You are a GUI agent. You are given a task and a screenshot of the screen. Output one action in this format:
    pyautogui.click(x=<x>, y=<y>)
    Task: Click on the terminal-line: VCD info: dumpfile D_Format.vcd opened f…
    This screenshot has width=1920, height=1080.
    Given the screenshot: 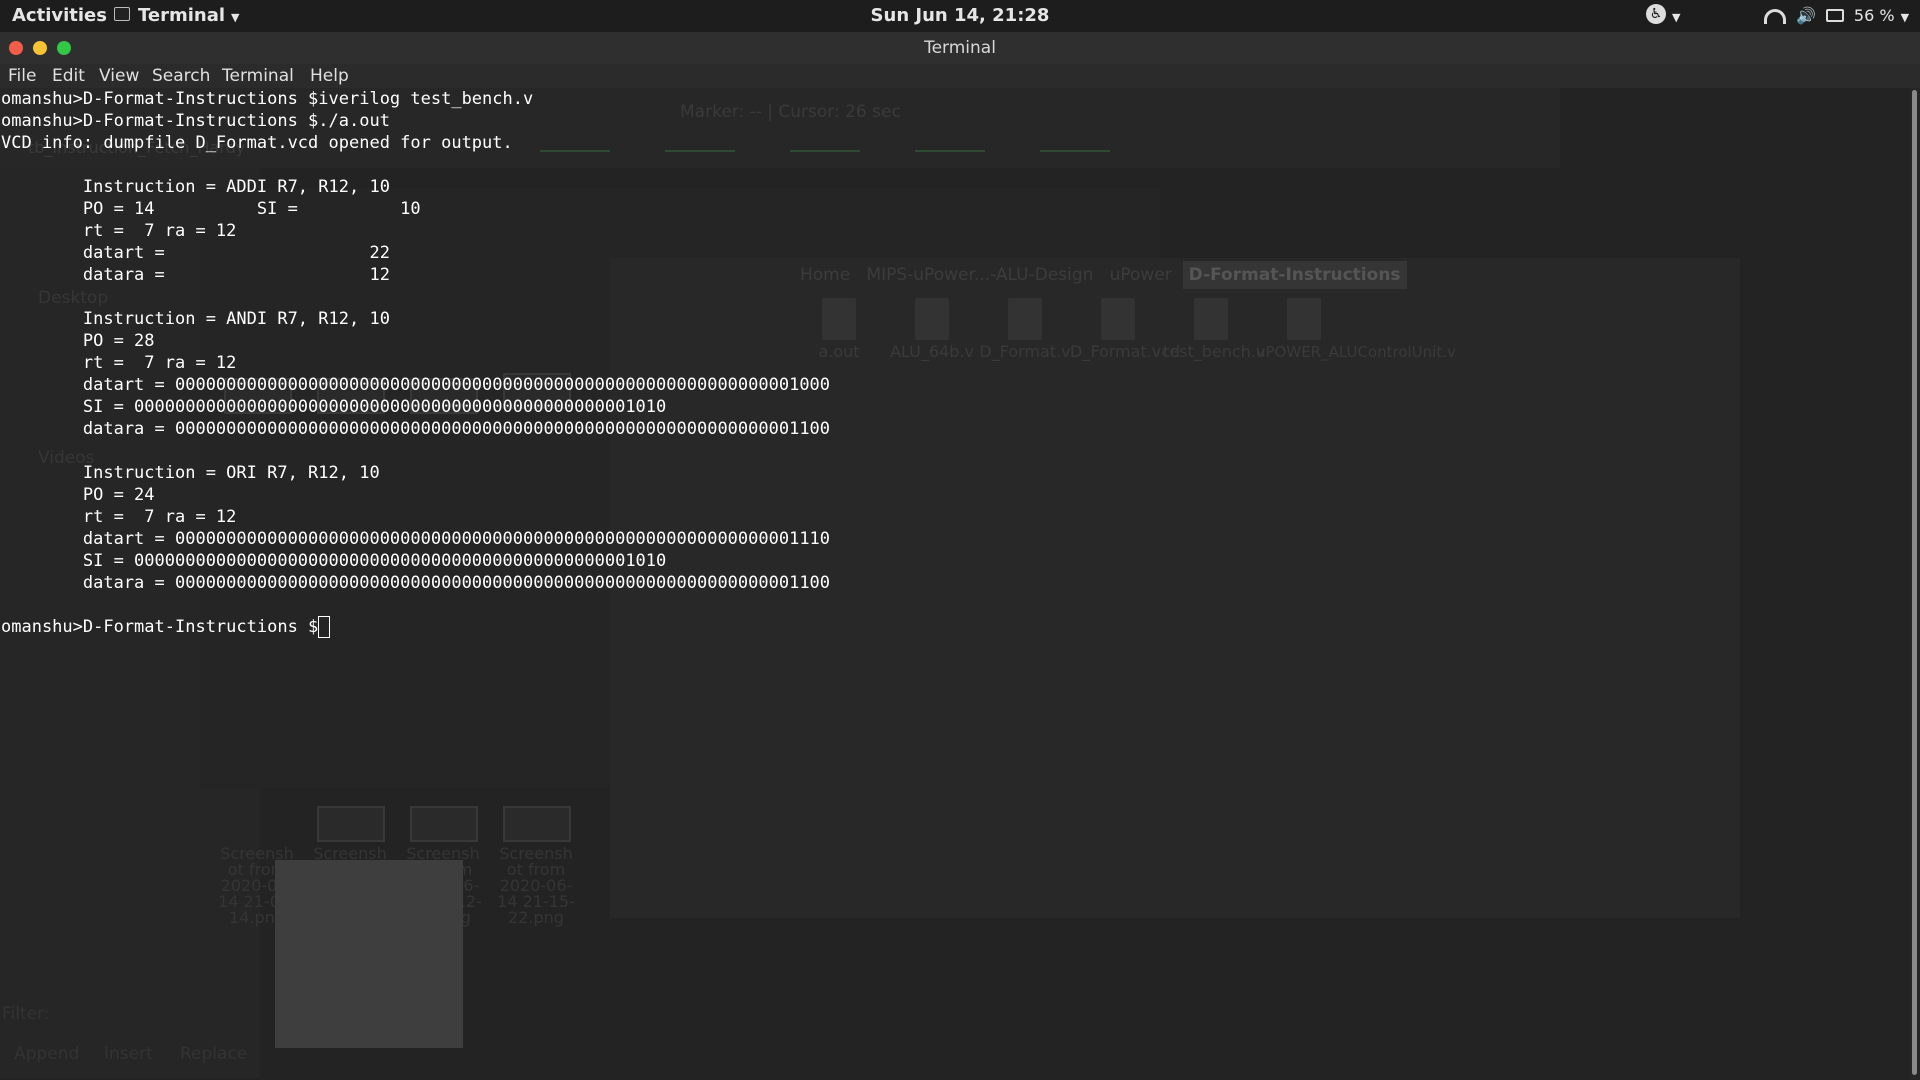 What is the action you would take?
    pyautogui.click(x=257, y=143)
    